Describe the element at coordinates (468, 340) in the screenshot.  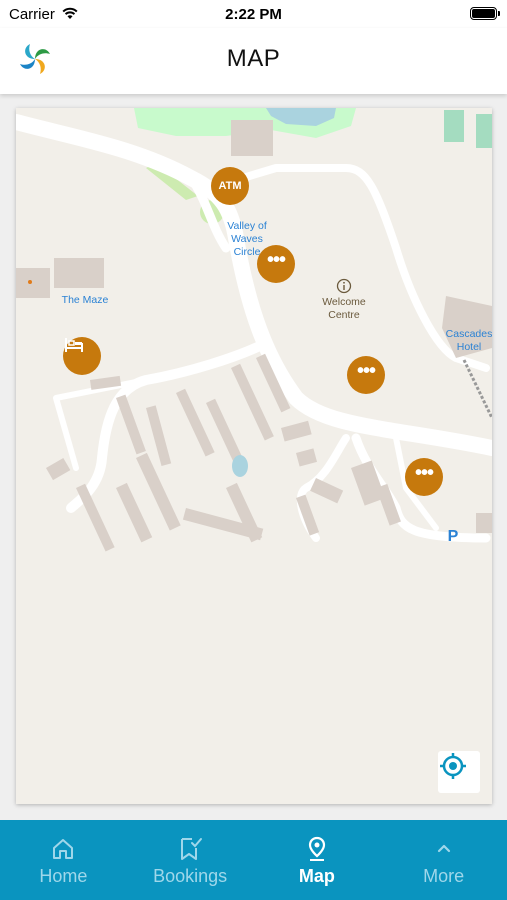
I see `map-label-cascades-hotel: Cascades Hotel` at that location.